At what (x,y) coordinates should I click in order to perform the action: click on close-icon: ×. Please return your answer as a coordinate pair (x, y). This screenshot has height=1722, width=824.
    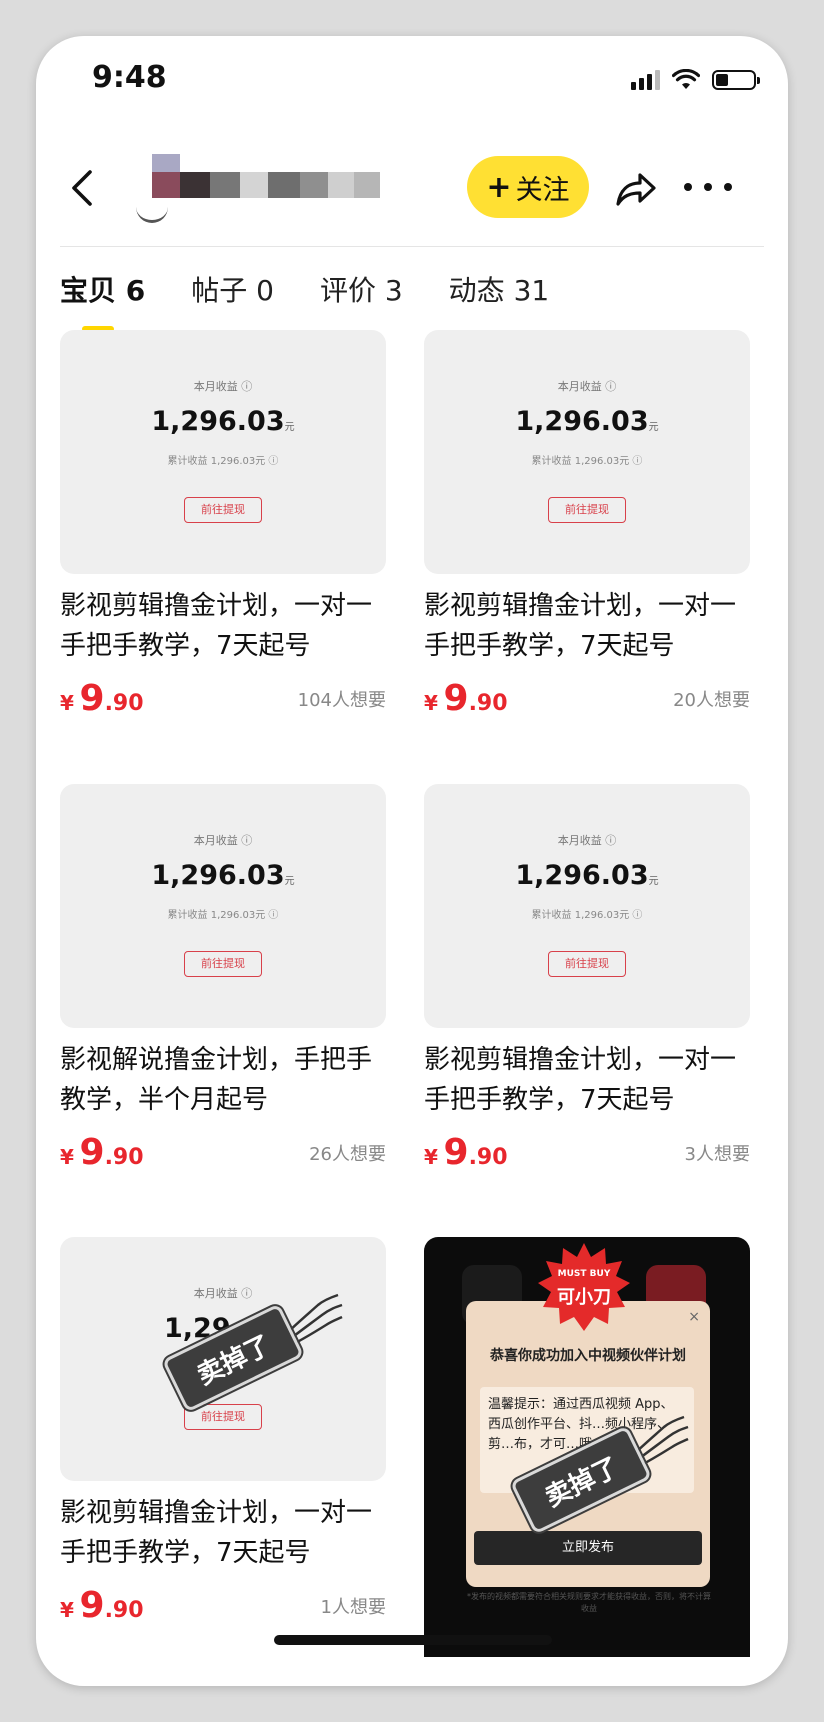
    Looking at the image, I should click on (694, 1317).